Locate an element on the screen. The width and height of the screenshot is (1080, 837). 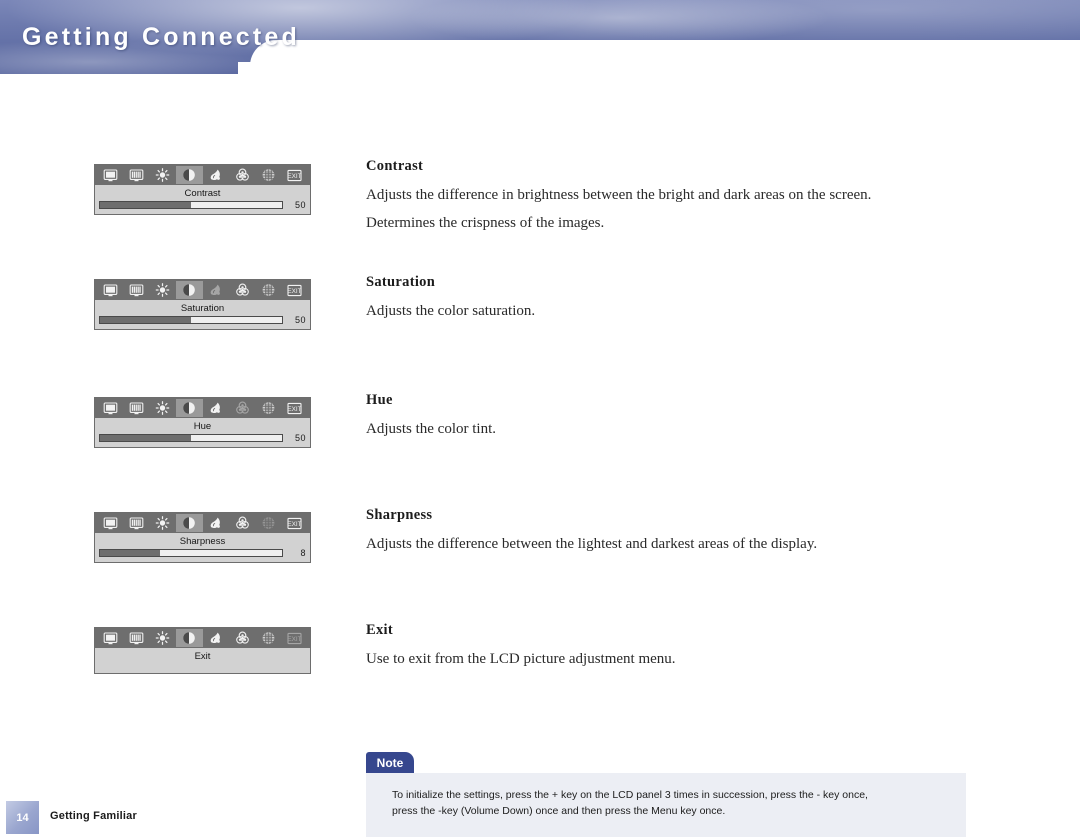
osd-menu-sharpness: EXIT Sharpness 8 is located at coordinates (202, 537).